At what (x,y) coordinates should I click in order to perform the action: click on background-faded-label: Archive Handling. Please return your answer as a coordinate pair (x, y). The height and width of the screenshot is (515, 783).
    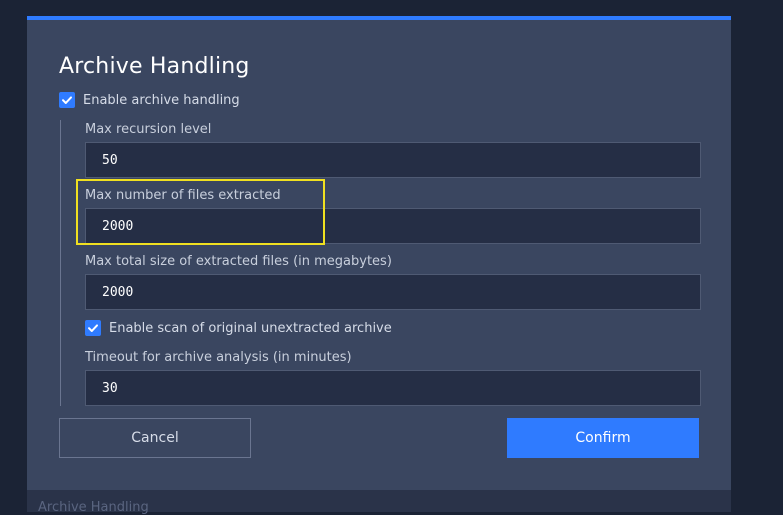
    Looking at the image, I should click on (93, 507).